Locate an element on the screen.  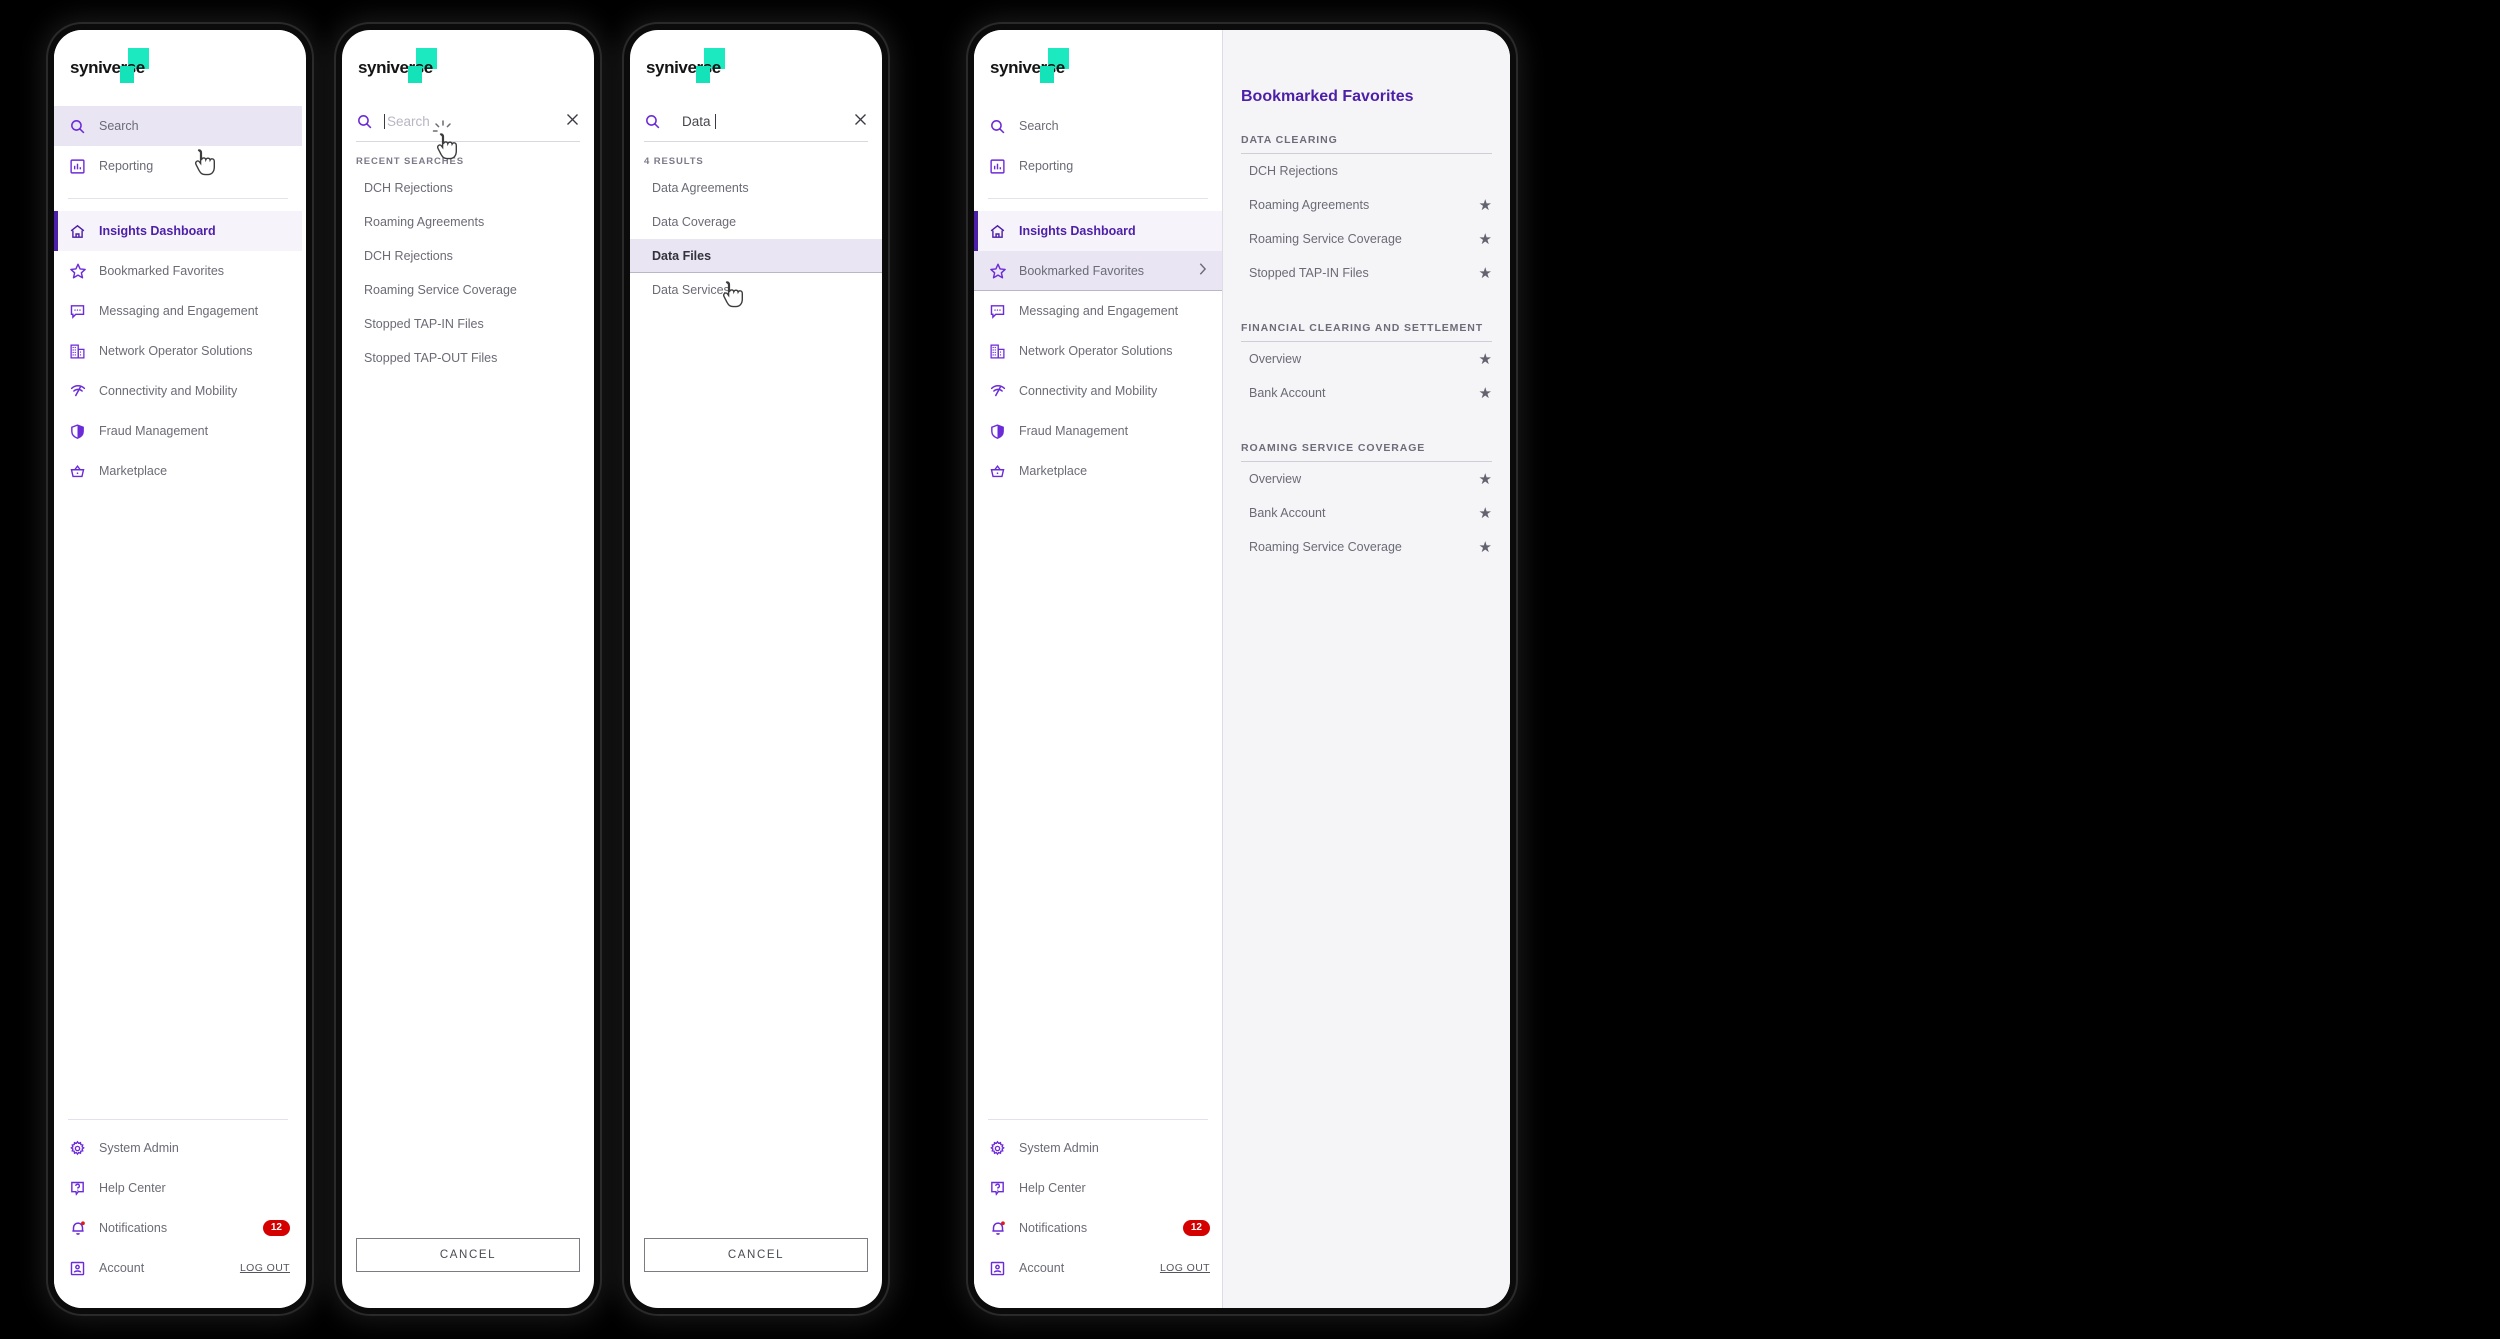
sidebar-item-label: System Admin is located at coordinates (139, 1148).